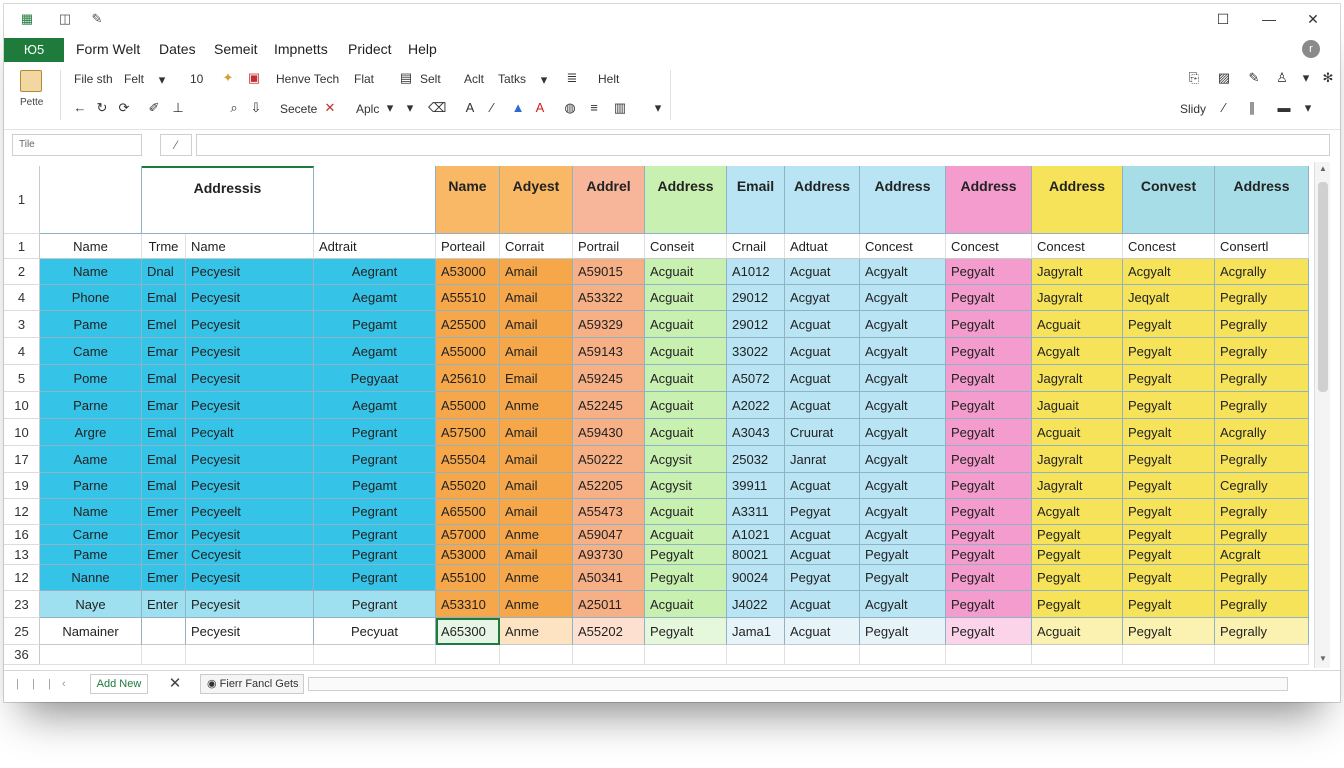 This screenshot has width=1344, height=768. I want to click on font-name-dropdown: File sth, so click(93, 79).